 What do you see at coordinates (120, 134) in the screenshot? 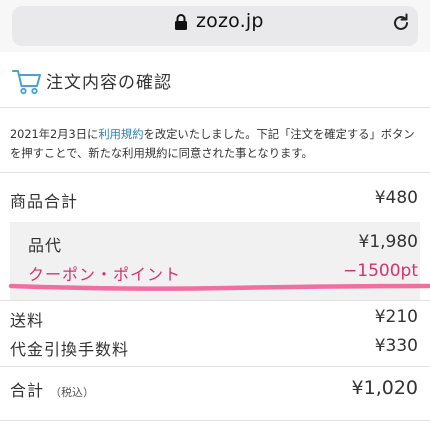
I see `terms-link: 利用規約` at bounding box center [120, 134].